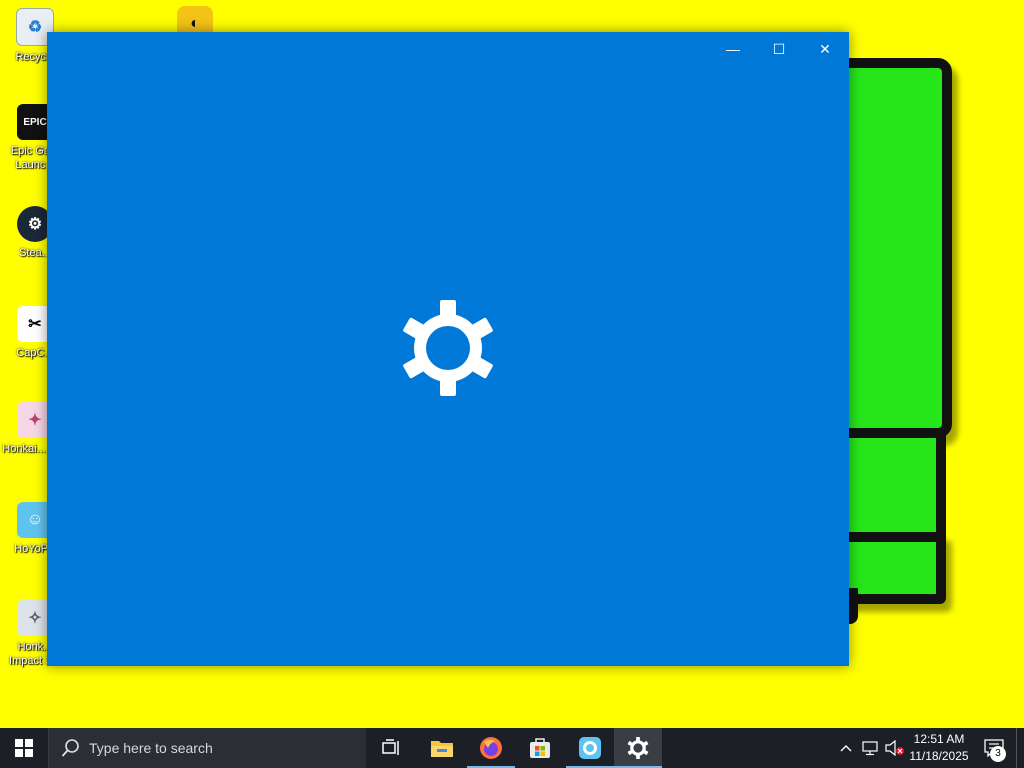  I want to click on firefox-icon, so click(491, 748).